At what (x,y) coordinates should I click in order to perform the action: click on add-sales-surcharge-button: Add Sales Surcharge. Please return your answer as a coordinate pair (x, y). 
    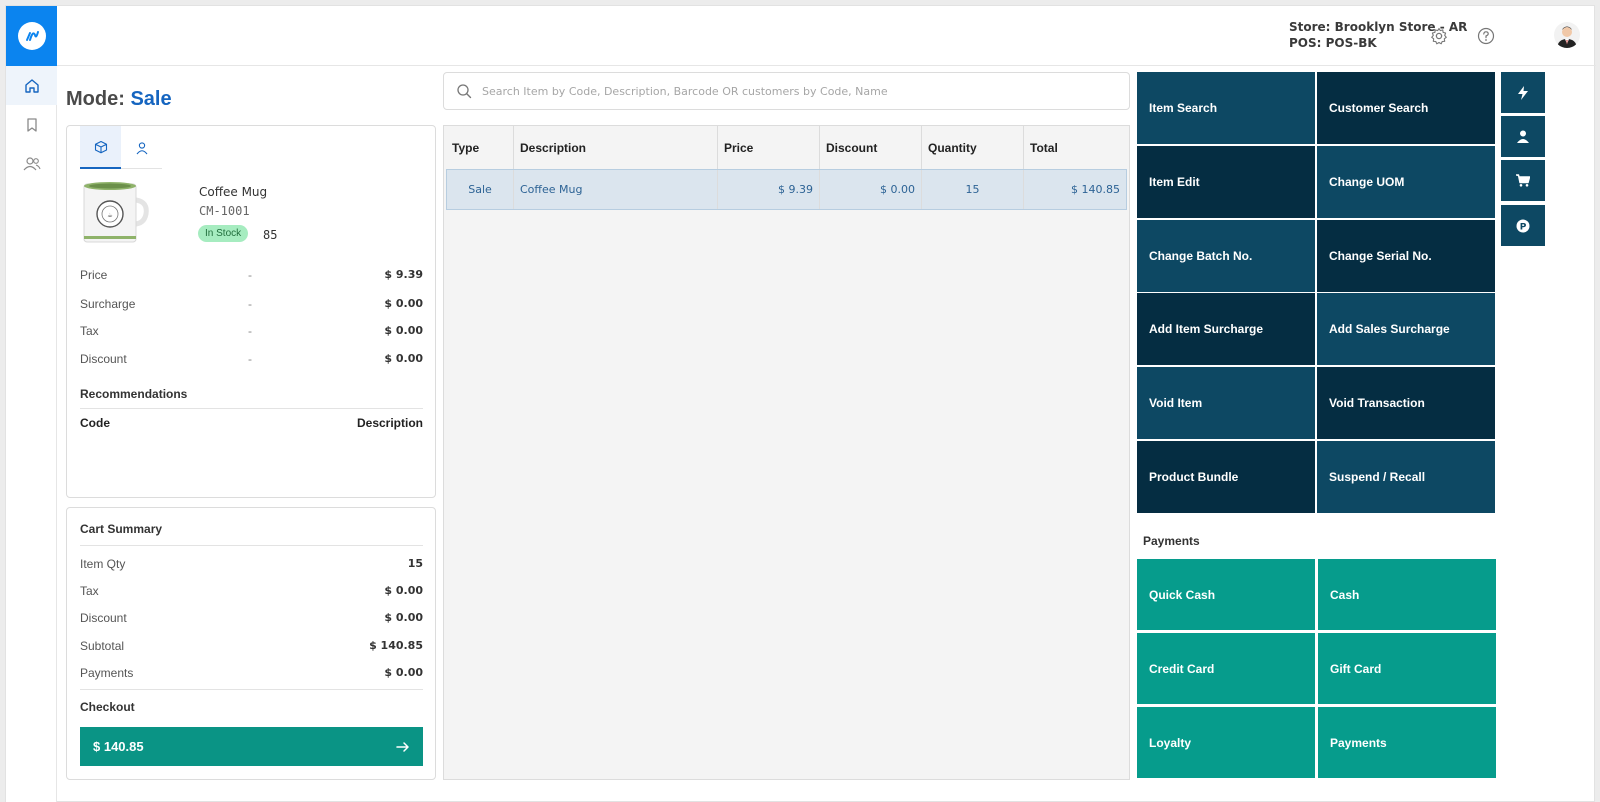
    Looking at the image, I should click on (1406, 329).